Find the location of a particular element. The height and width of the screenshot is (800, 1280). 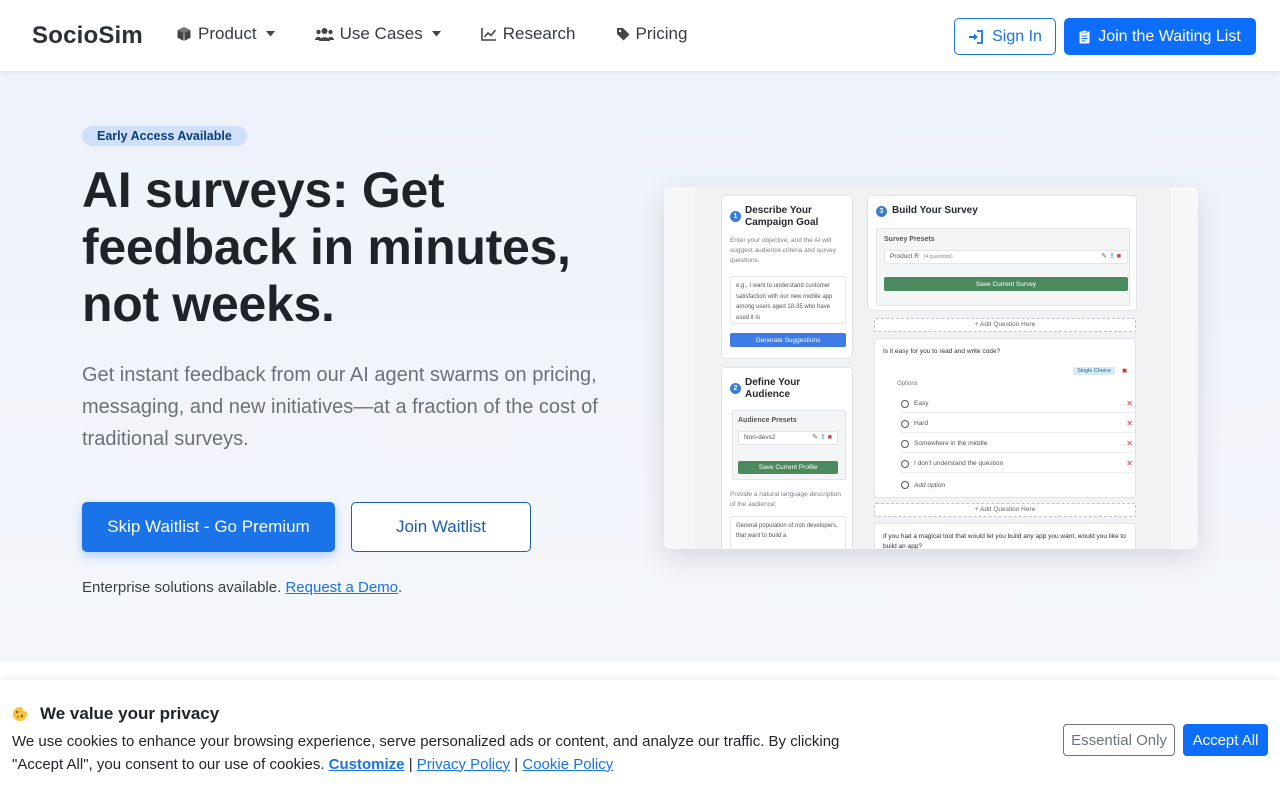

go-premium-button: Skip Waitlist - Go Premium is located at coordinates (208, 527).